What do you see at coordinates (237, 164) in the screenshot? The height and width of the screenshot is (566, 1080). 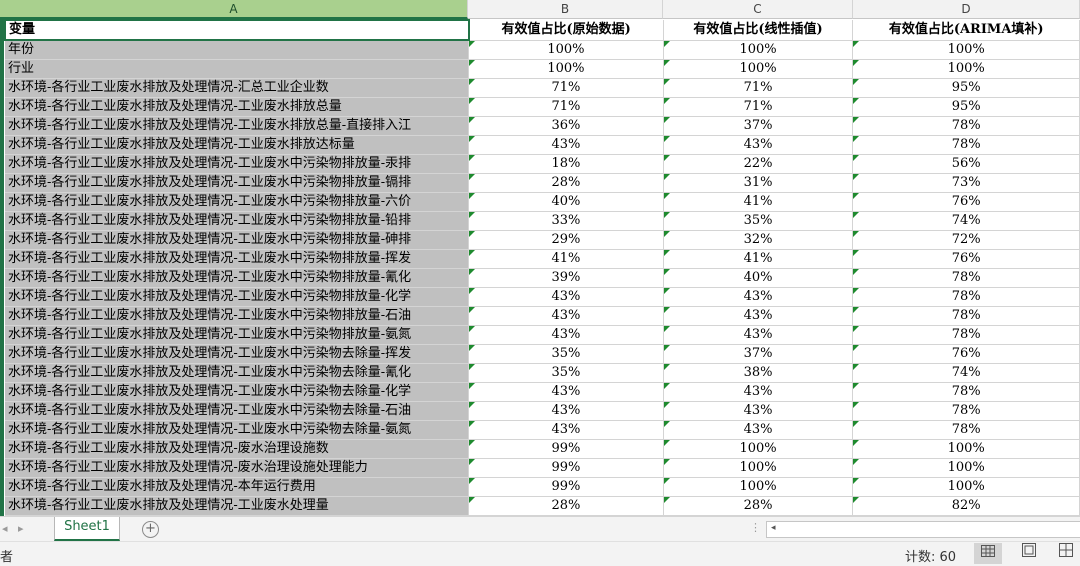 I see `cell-a8: 水环境-各行业工业废水排放及处理情况-工业废水中污染物排放量-汞排` at bounding box center [237, 164].